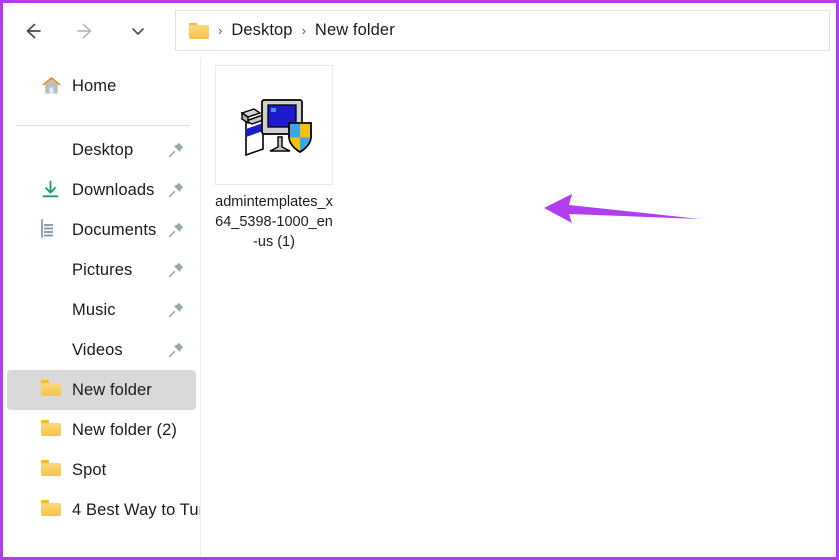 The image size is (839, 560). Describe the element at coordinates (112, 389) in the screenshot. I see `sidebar-item-label: New folder` at that location.